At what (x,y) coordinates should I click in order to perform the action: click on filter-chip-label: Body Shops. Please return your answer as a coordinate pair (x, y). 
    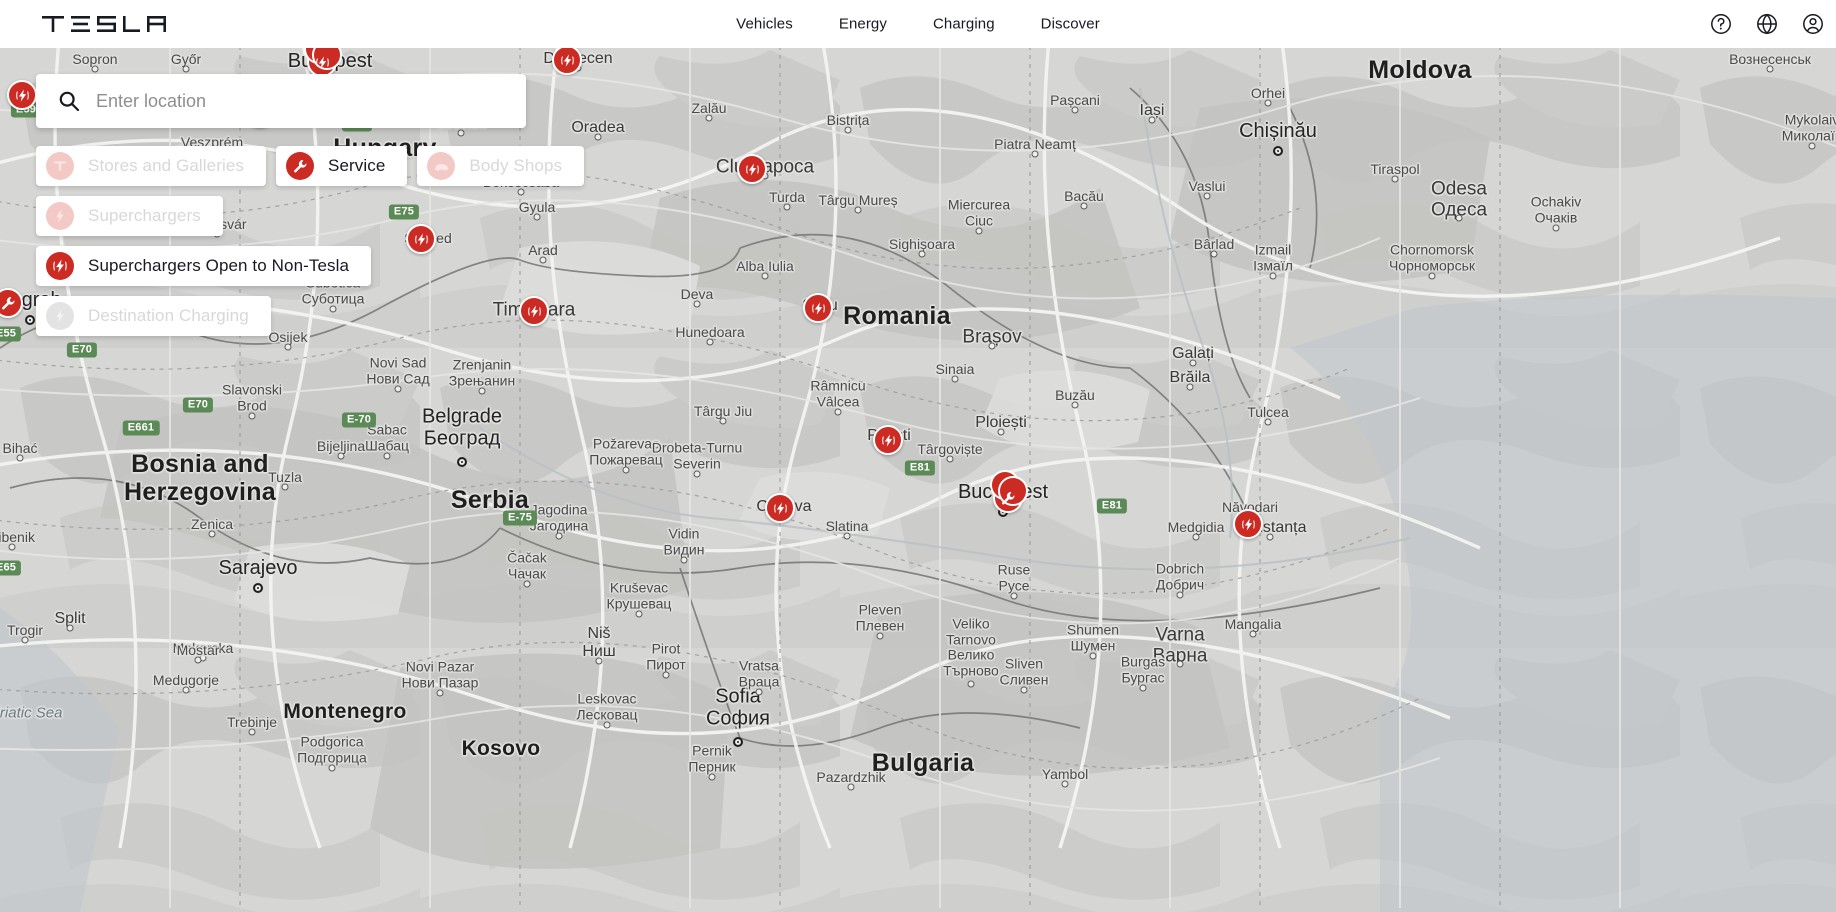
    Looking at the image, I should click on (516, 165).